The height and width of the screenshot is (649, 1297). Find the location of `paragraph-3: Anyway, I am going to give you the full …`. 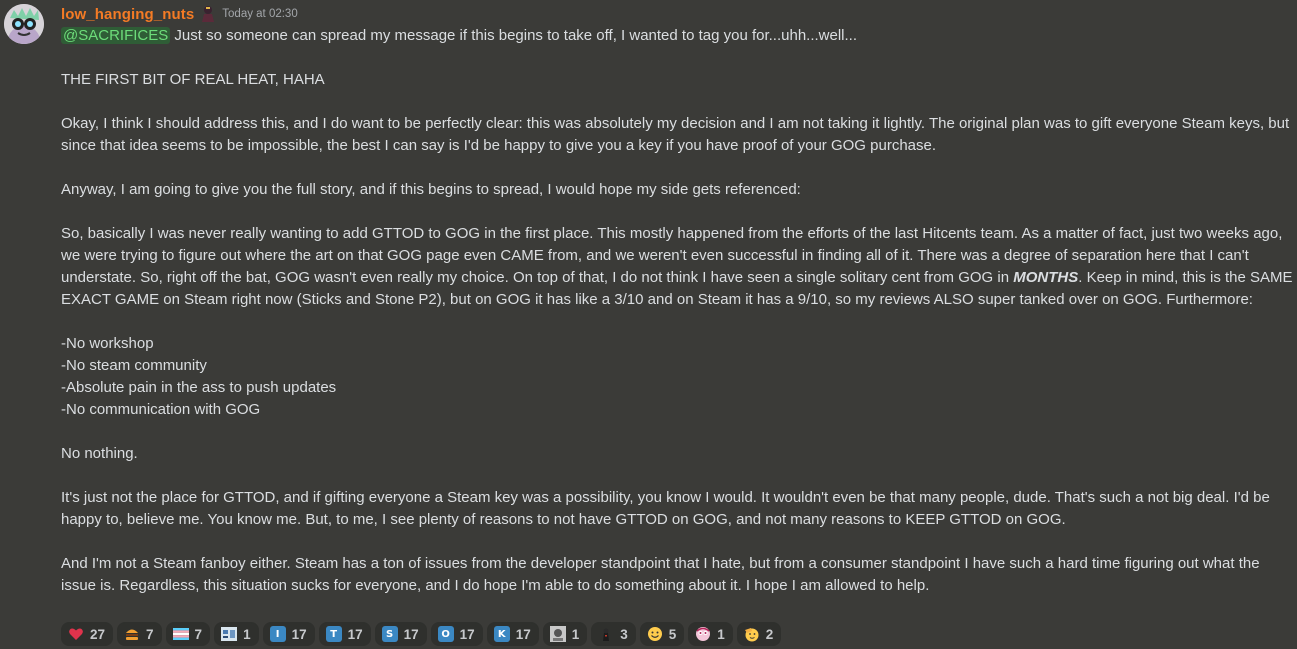

paragraph-3: Anyway, I am going to give you the full … is located at coordinates (431, 189).